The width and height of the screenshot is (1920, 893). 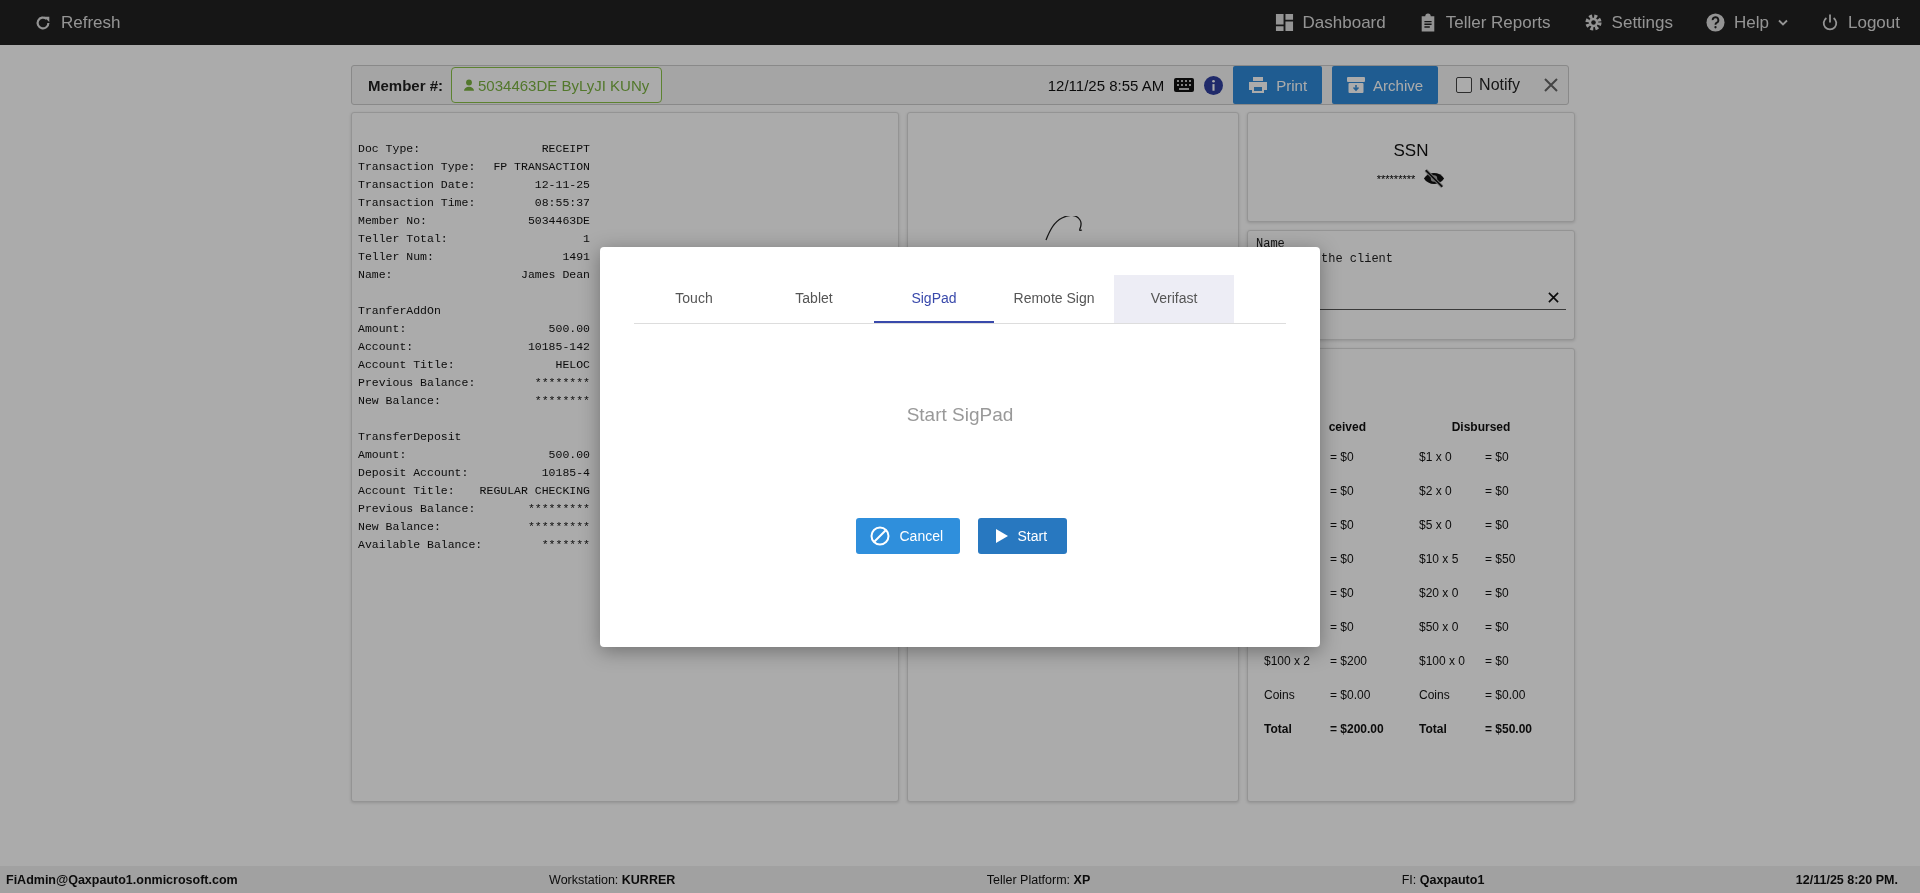 I want to click on cash-amount: = $200, so click(x=1349, y=661).